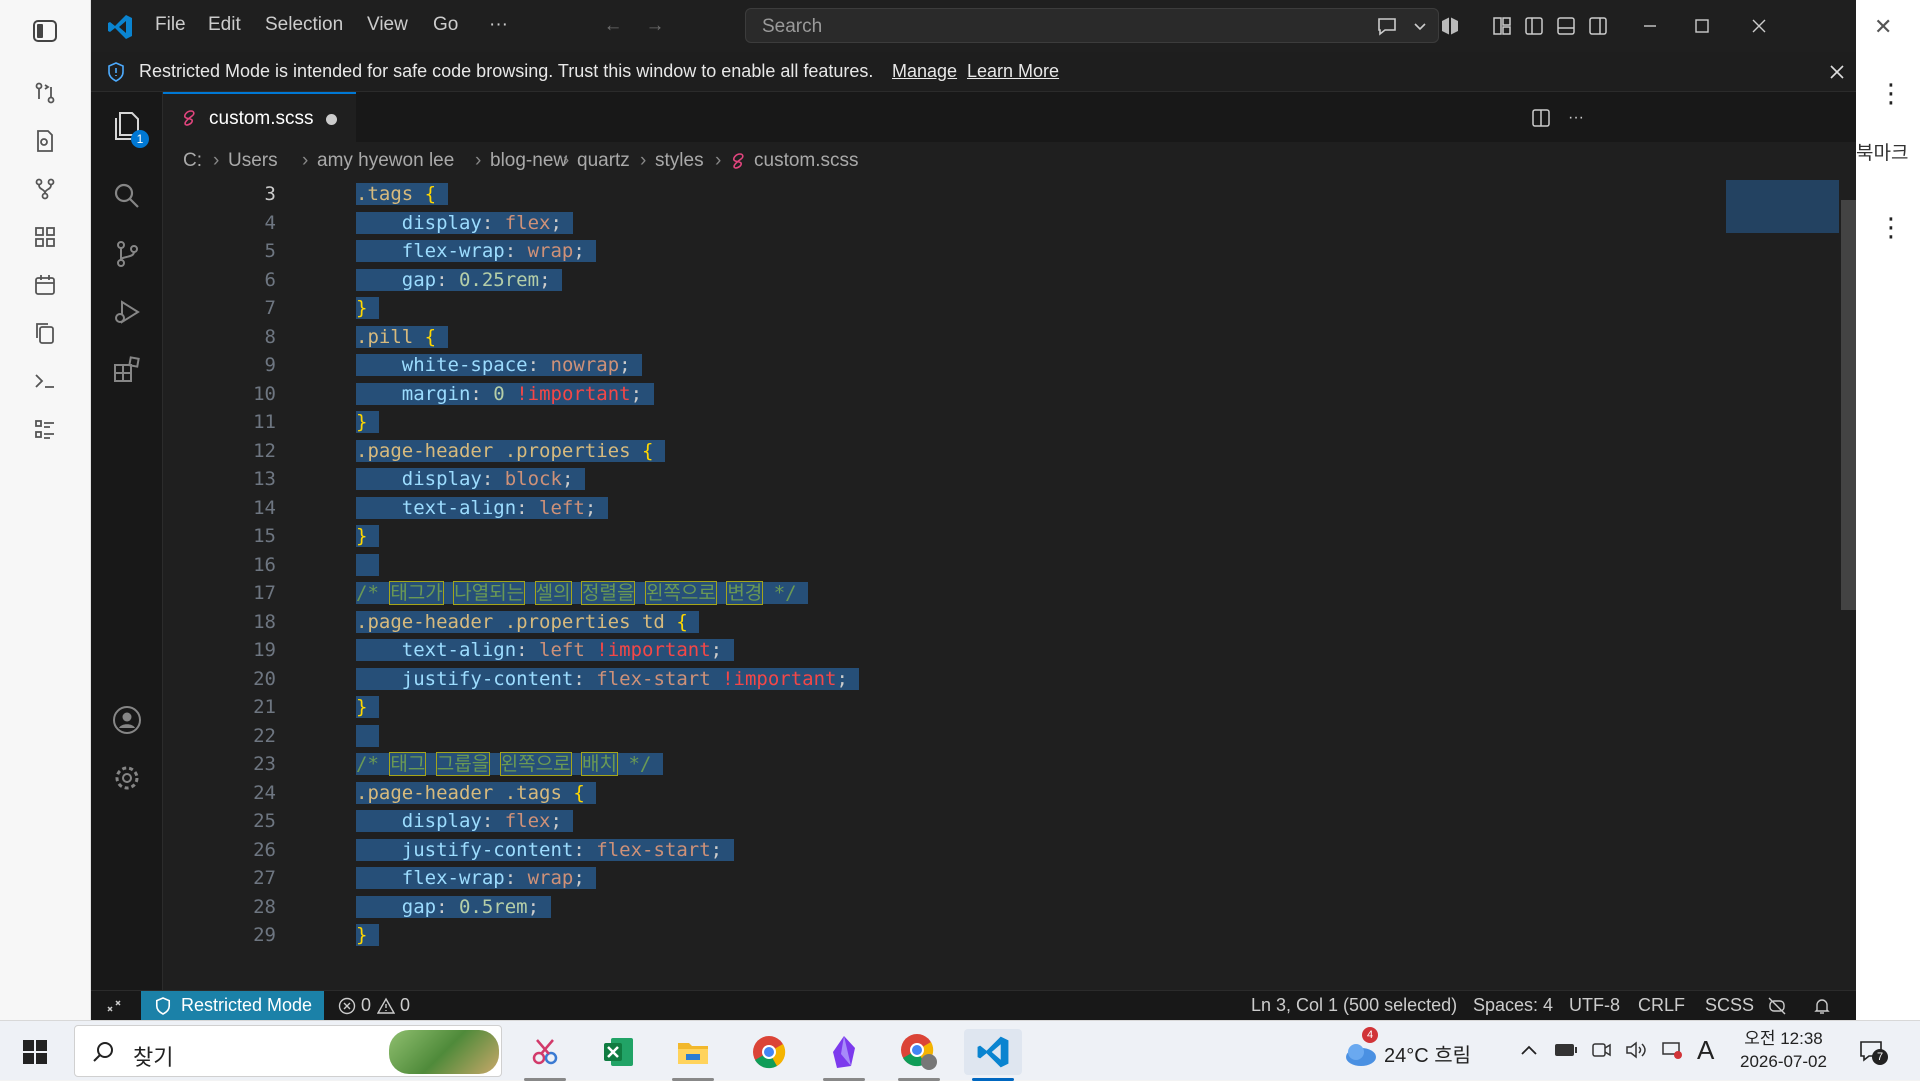  Describe the element at coordinates (1541, 118) in the screenshot. I see `split-editor-icon` at that location.